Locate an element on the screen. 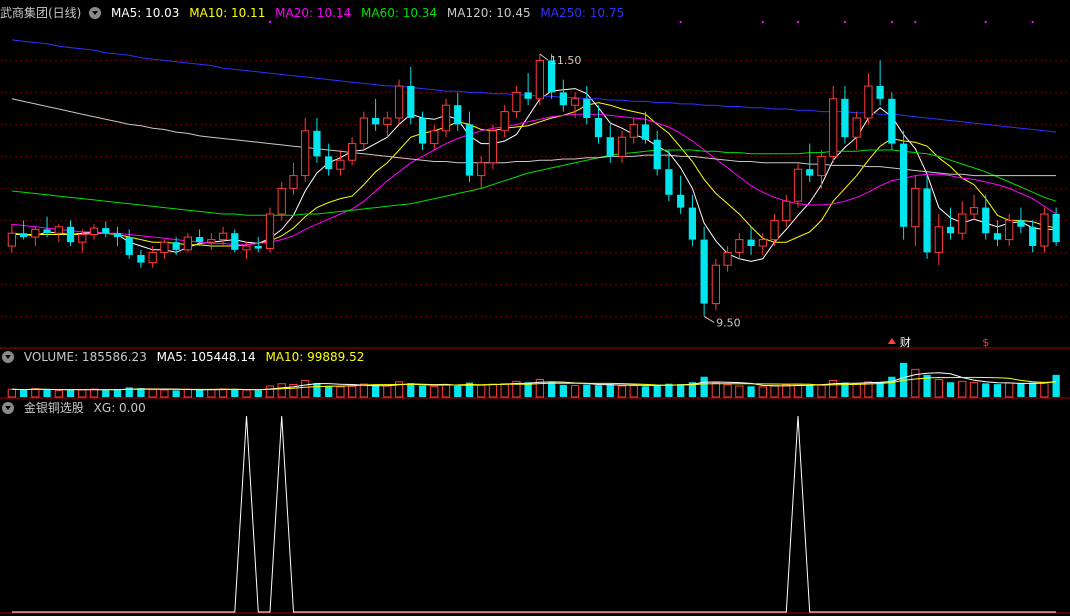 Image resolution: width=1070 pixels, height=616 pixels. ma-line-ma120 is located at coordinates (534, 137).